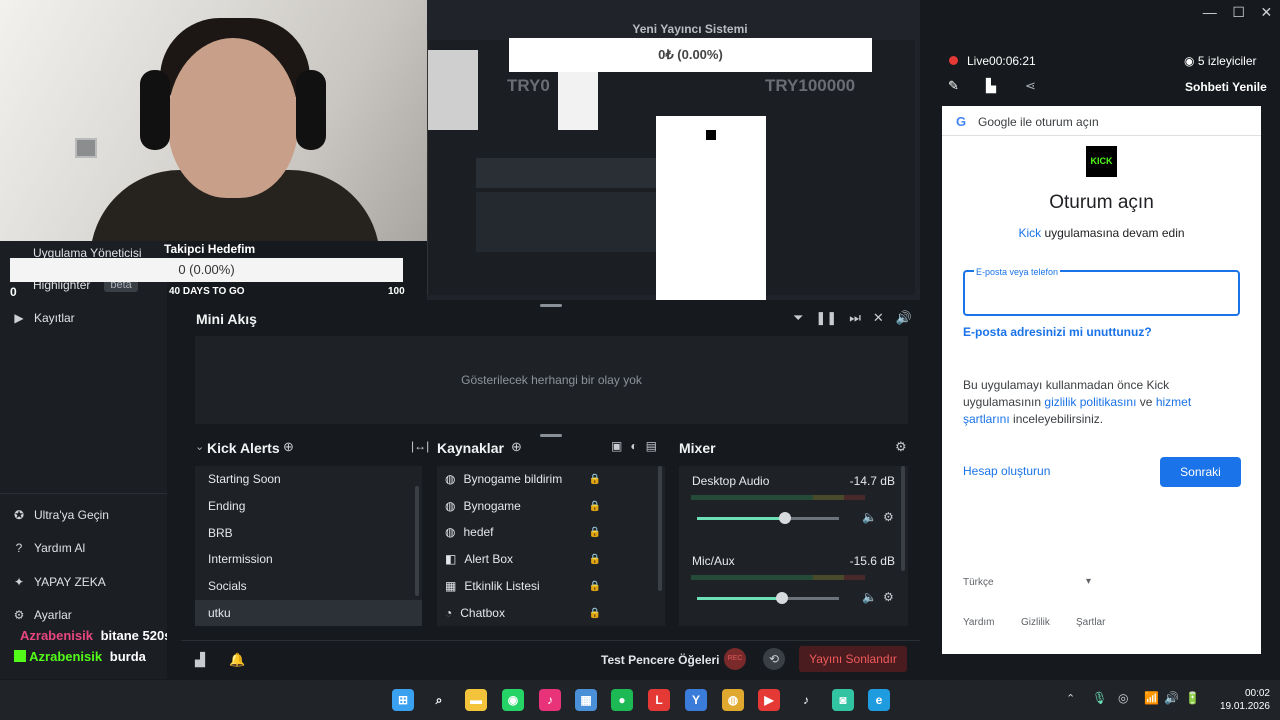 The height and width of the screenshot is (720, 1280). Describe the element at coordinates (1101, 291) in the screenshot. I see `email-field: E-posta veya telefon` at that location.